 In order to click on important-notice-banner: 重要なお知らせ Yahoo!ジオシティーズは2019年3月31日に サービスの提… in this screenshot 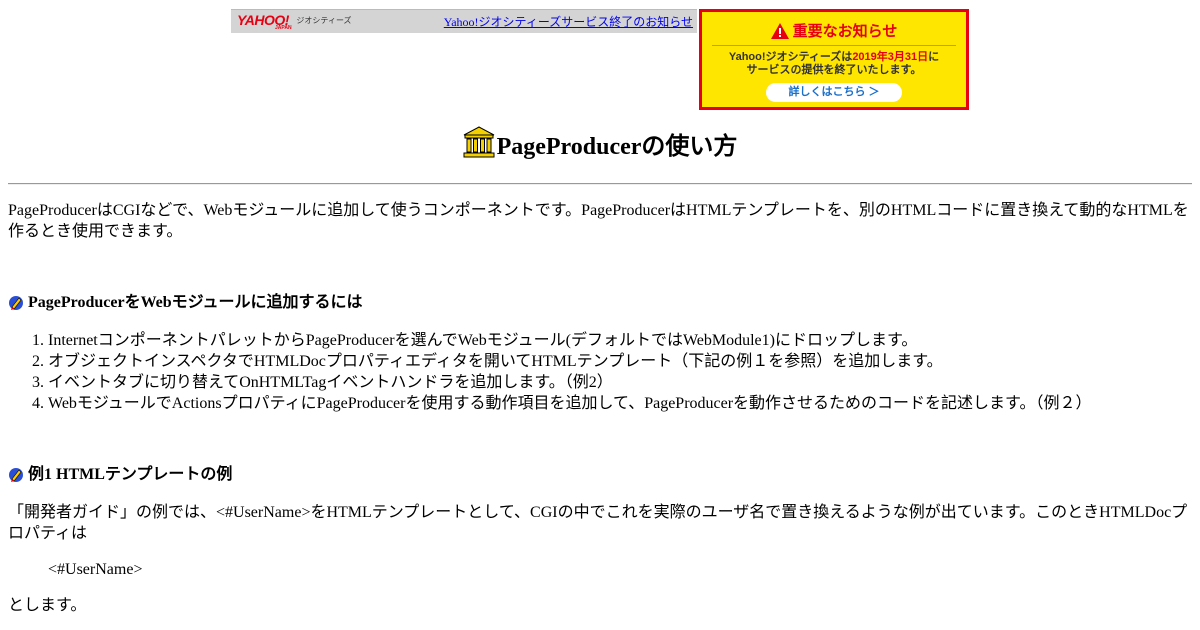, I will do `click(834, 59)`.